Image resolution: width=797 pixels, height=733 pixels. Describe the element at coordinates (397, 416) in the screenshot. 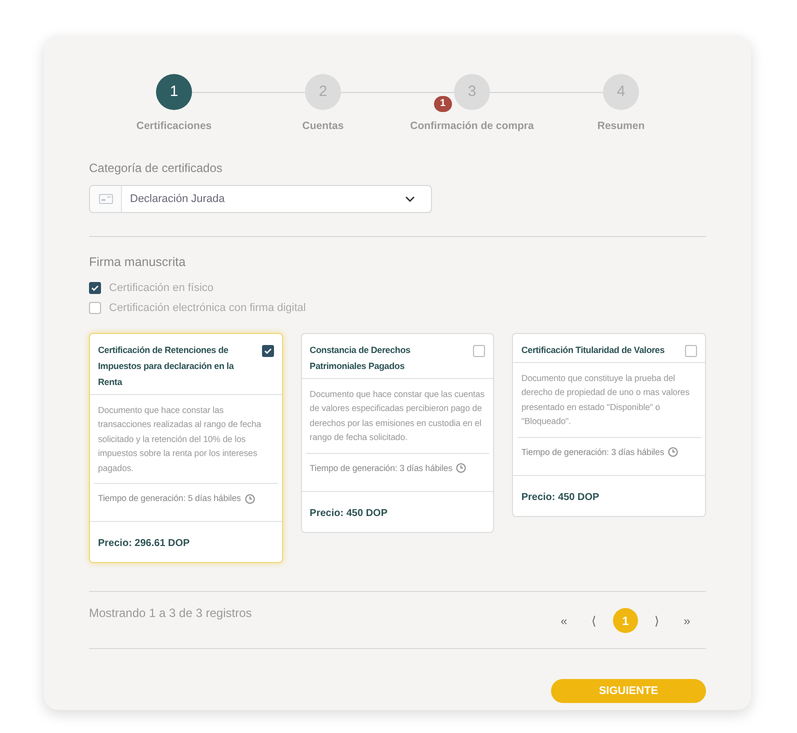

I see `card-description: Documento que hace constar que las cuentas de valores especificadas percibieron pago de derechos por las emisiones en custodia en el rango de fecha solicitado.` at that location.